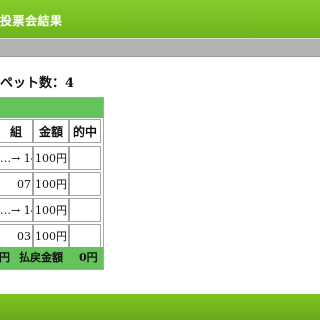 This screenshot has height=320, width=320. What do you see at coordinates (160, 47) in the screenshot?
I see `gray-divider-bar` at bounding box center [160, 47].